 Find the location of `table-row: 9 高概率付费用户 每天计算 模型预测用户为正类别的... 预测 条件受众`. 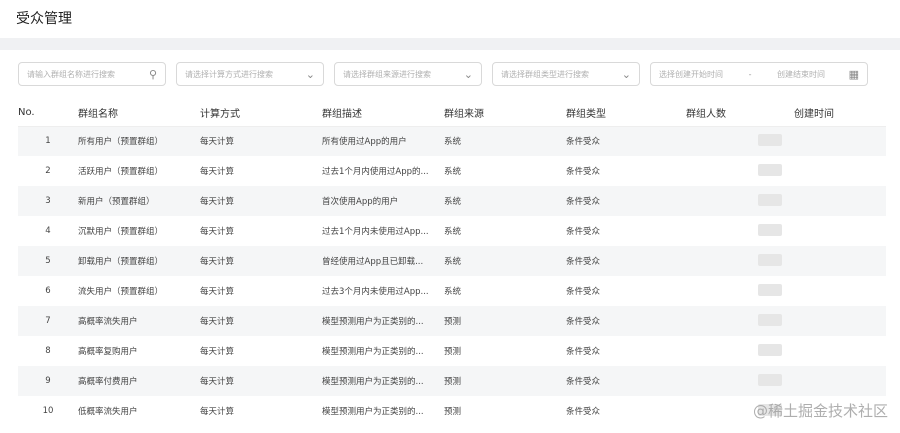

table-row: 9 高概率付费用户 每天计算 模型预测用户为正类别的... 预测 条件受众 is located at coordinates (452, 381).